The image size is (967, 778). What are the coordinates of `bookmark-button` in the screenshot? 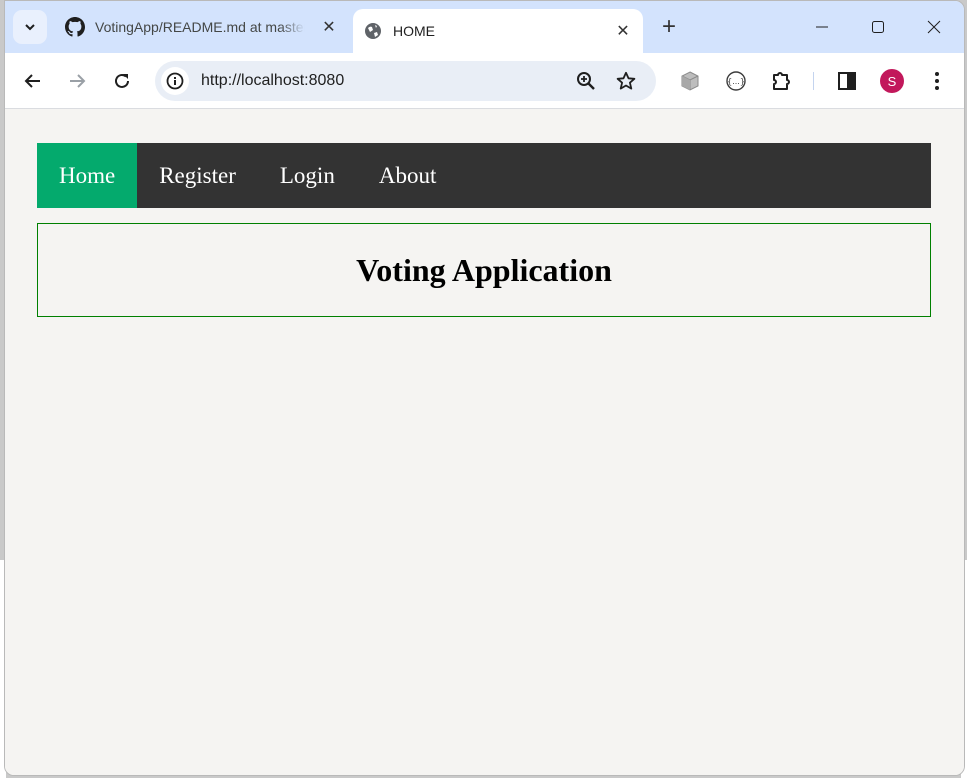 It's located at (626, 81).